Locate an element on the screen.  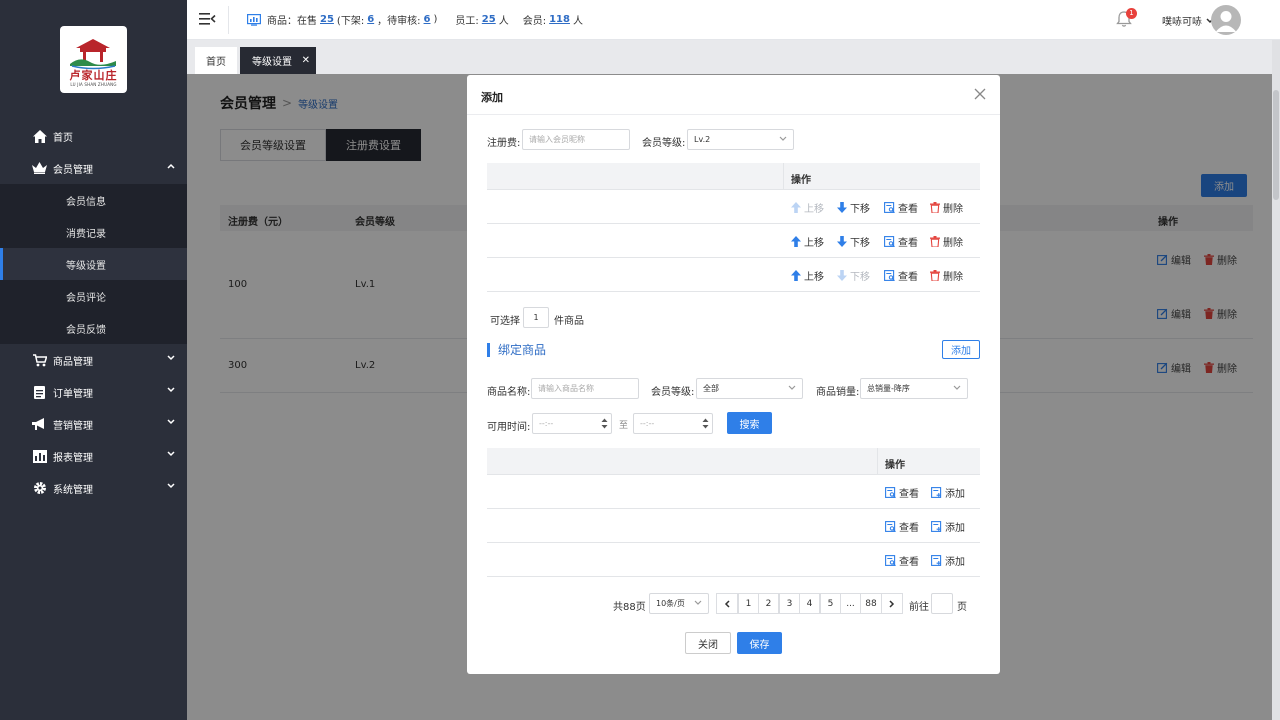
search-button: 搜索 is located at coordinates (749, 423).